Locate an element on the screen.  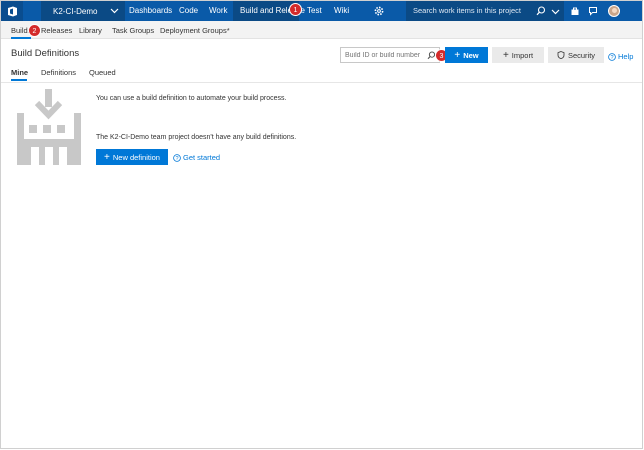
build-id-input is located at coordinates (383, 55).